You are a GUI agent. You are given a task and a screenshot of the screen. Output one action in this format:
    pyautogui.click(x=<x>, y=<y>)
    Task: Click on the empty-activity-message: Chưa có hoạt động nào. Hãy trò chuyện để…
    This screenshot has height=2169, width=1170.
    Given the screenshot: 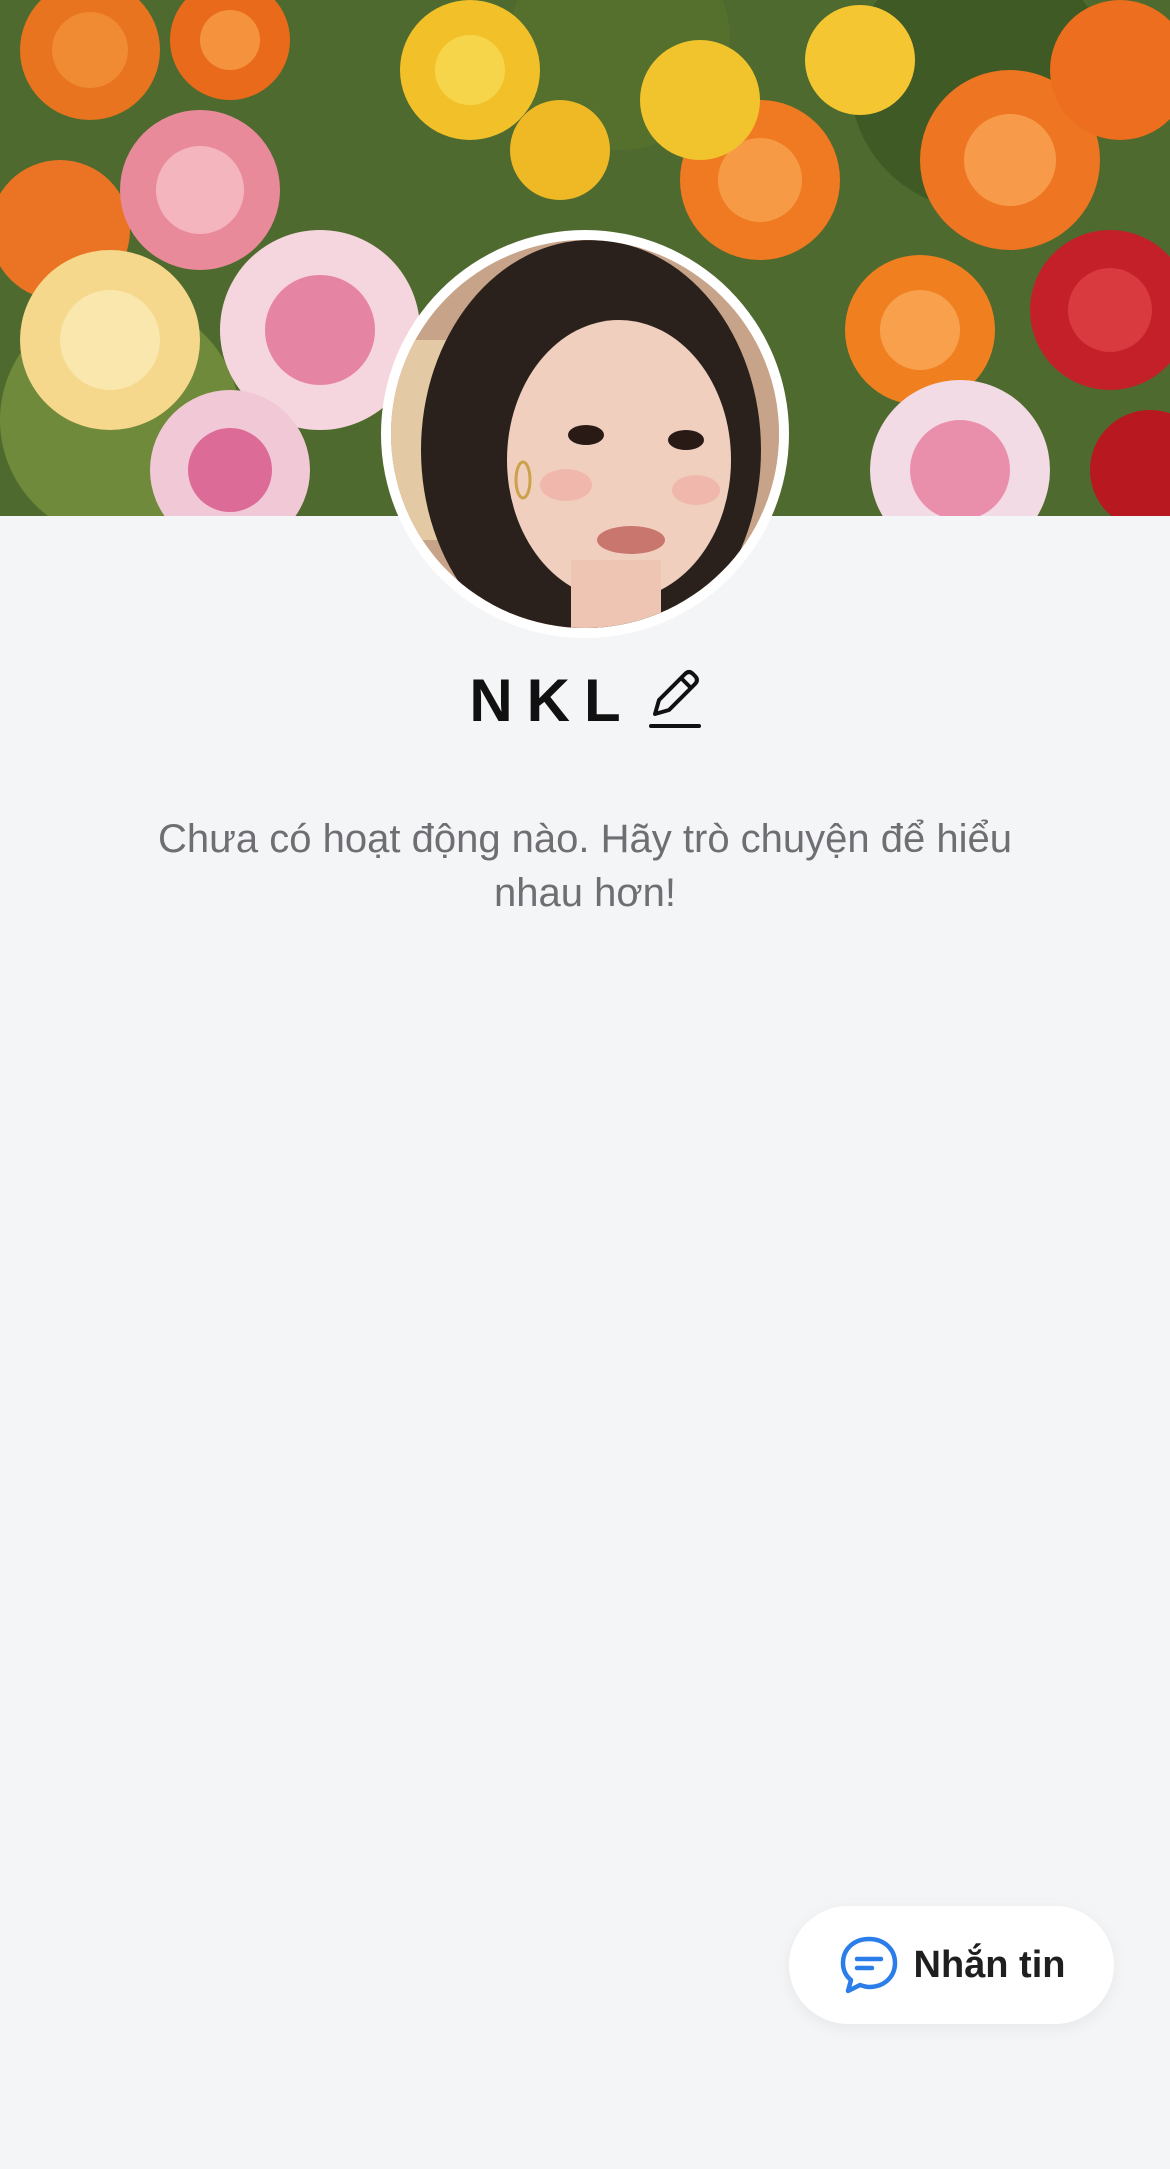 What is the action you would take?
    pyautogui.click(x=585, y=866)
    